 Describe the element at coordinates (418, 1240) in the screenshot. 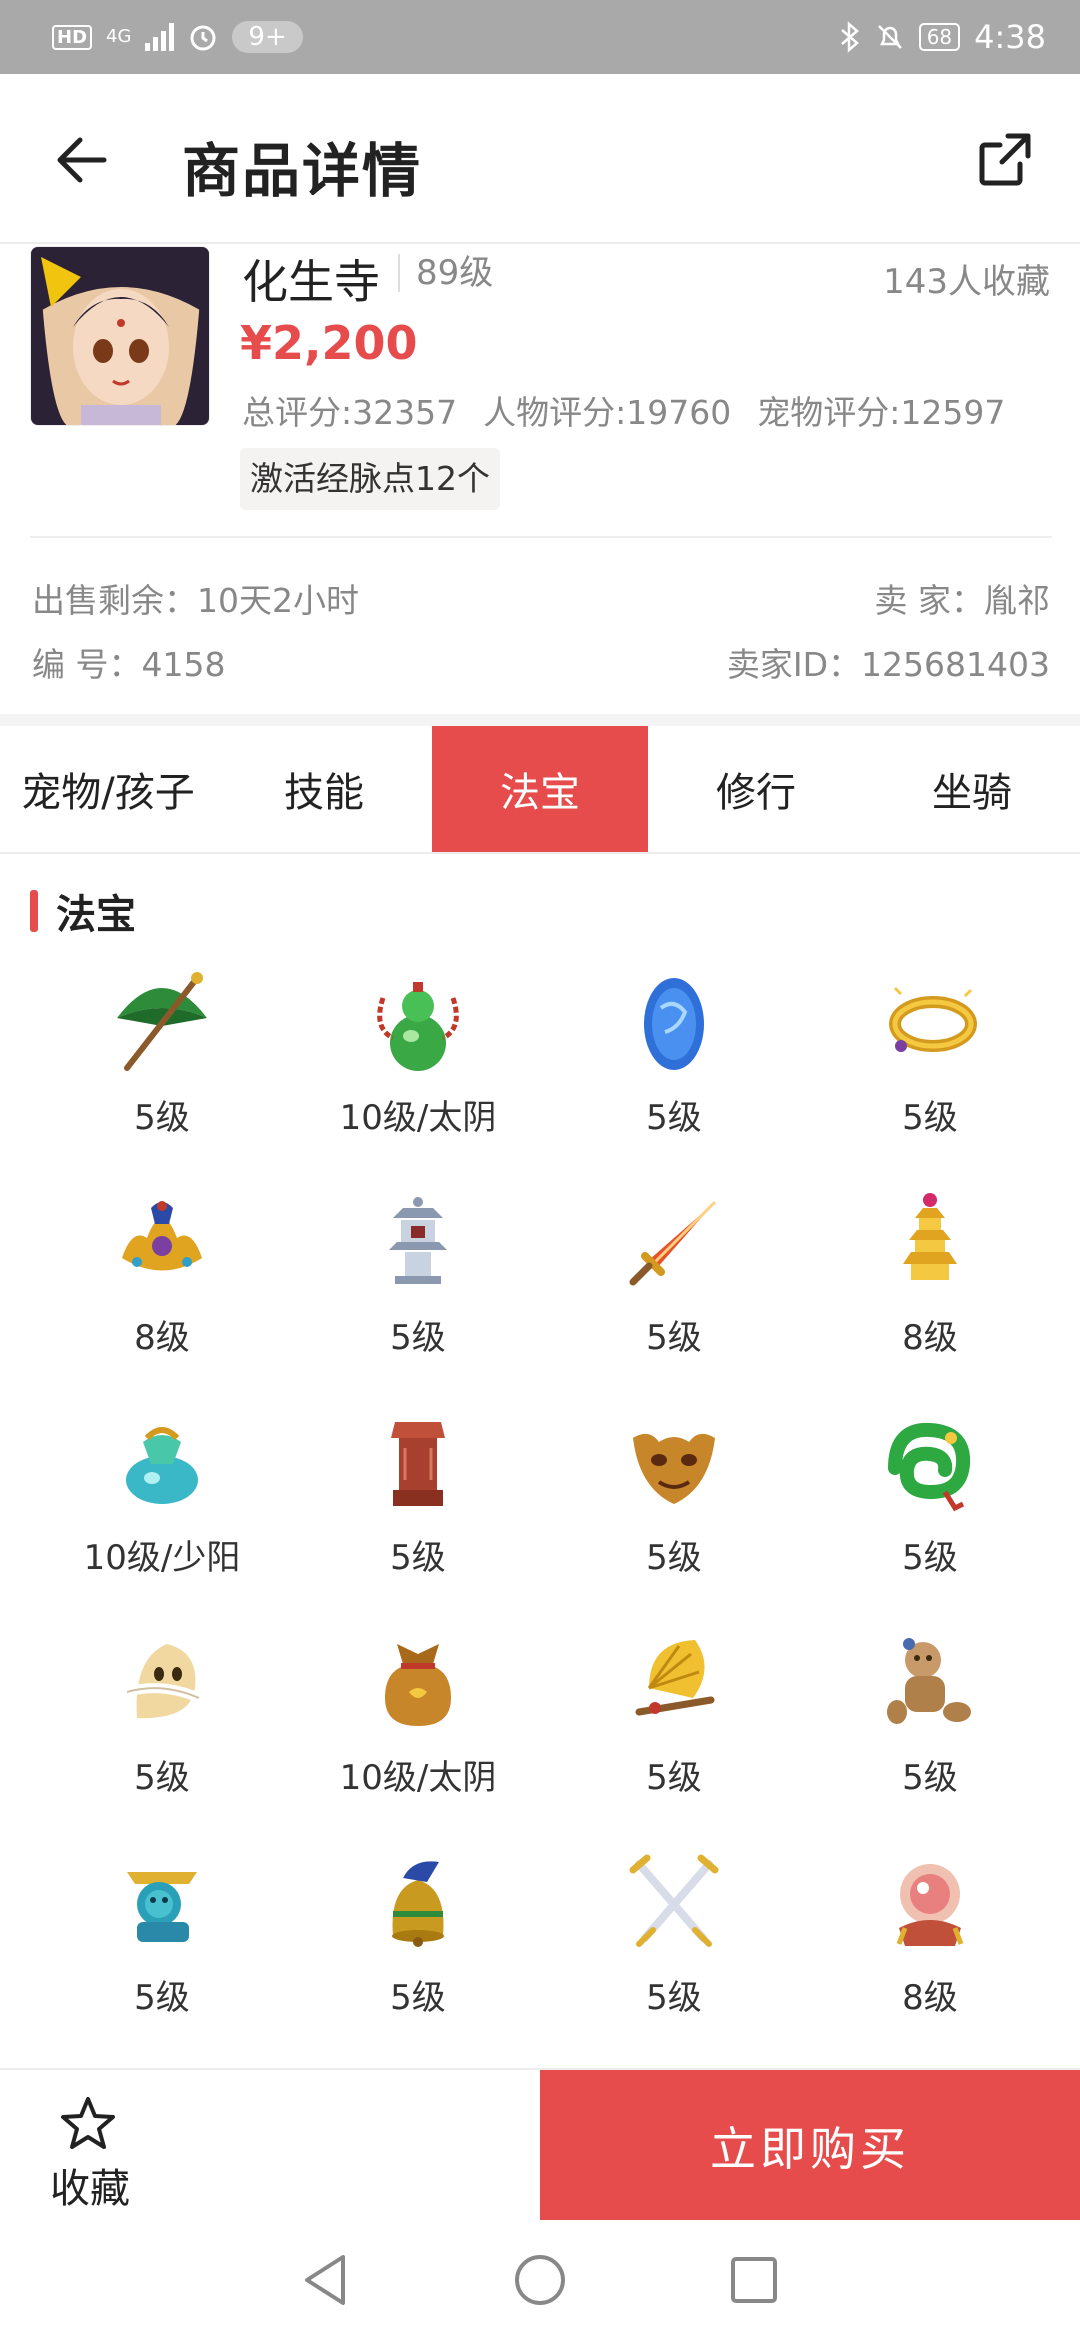

I see `stone-lantern-icon` at that location.